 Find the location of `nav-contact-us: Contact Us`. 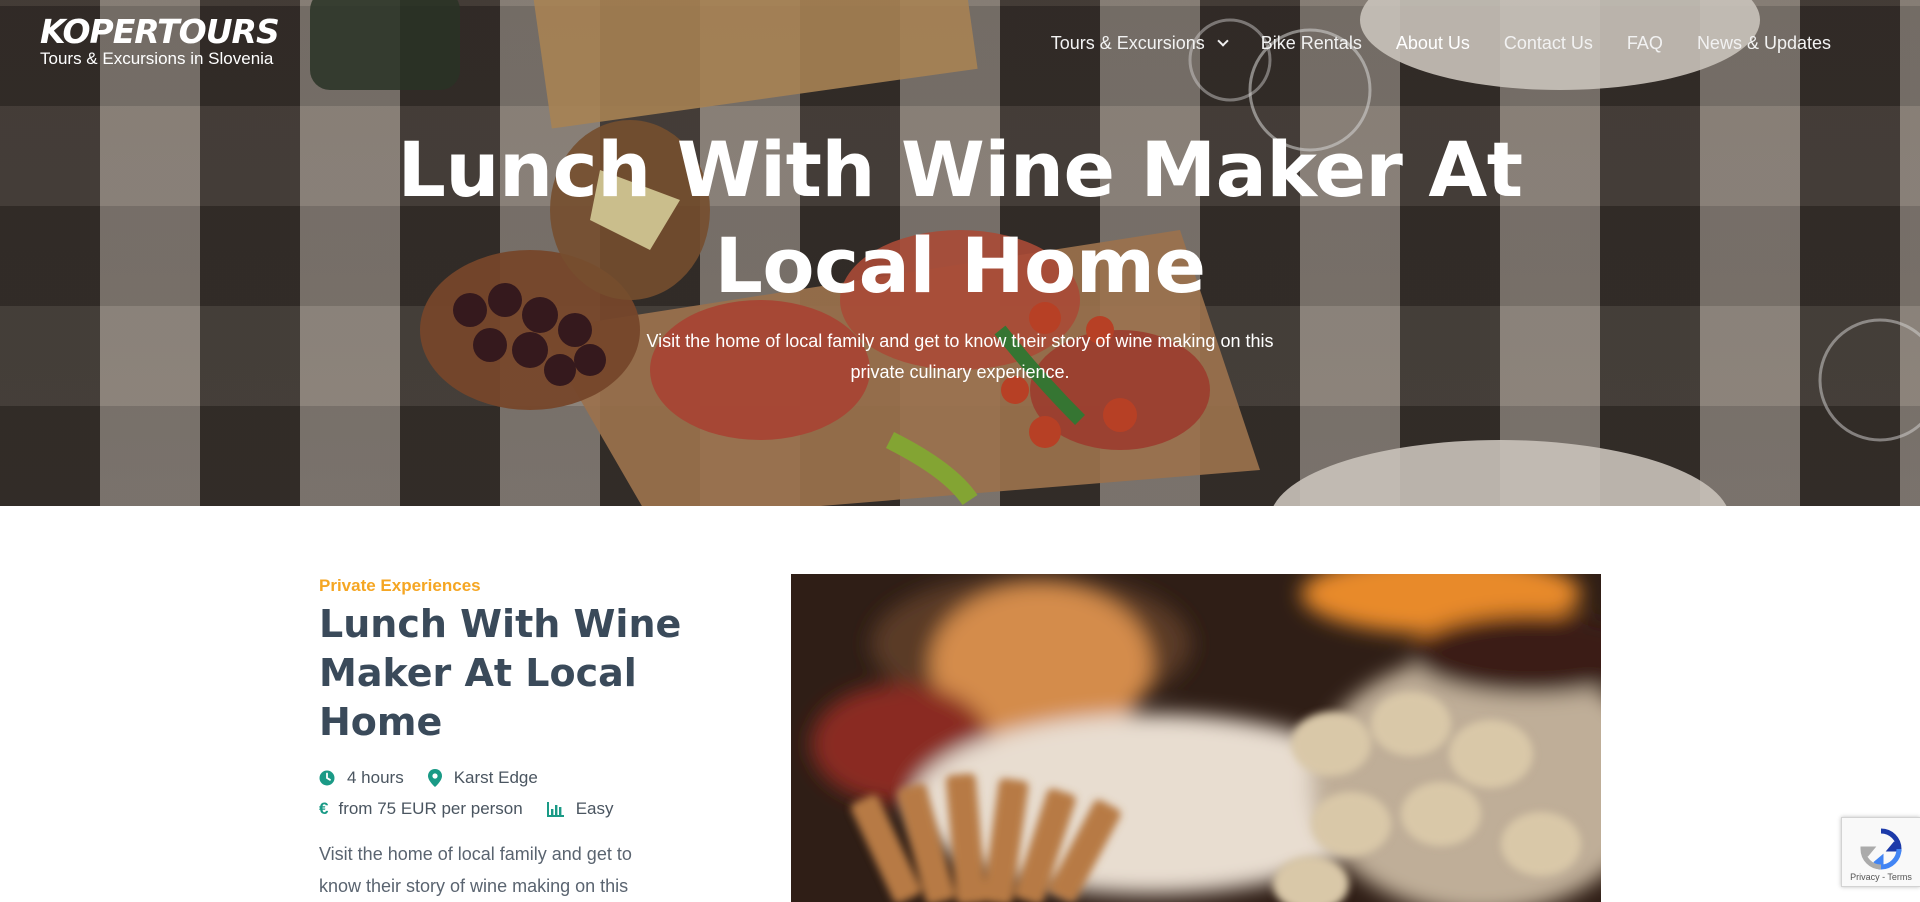

nav-contact-us: Contact Us is located at coordinates (1548, 43).